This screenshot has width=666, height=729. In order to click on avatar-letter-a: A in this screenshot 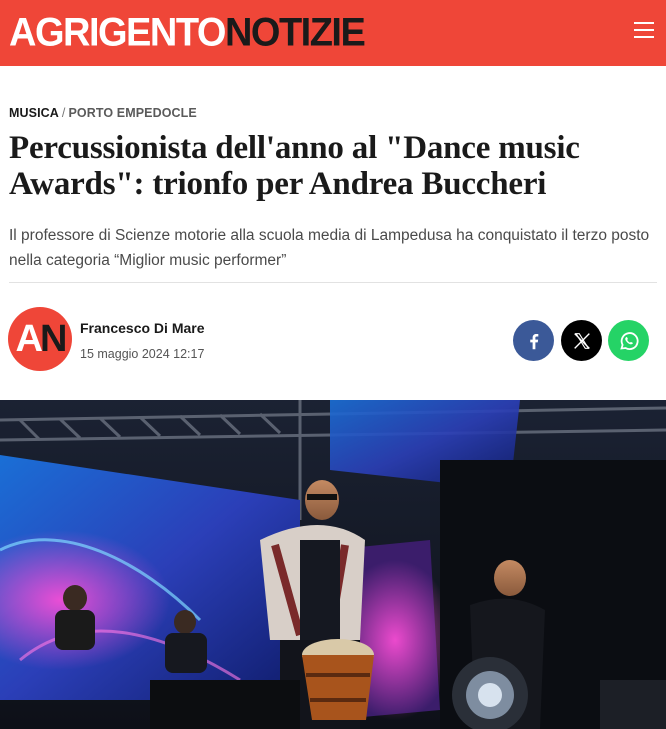, I will do `click(29, 338)`.